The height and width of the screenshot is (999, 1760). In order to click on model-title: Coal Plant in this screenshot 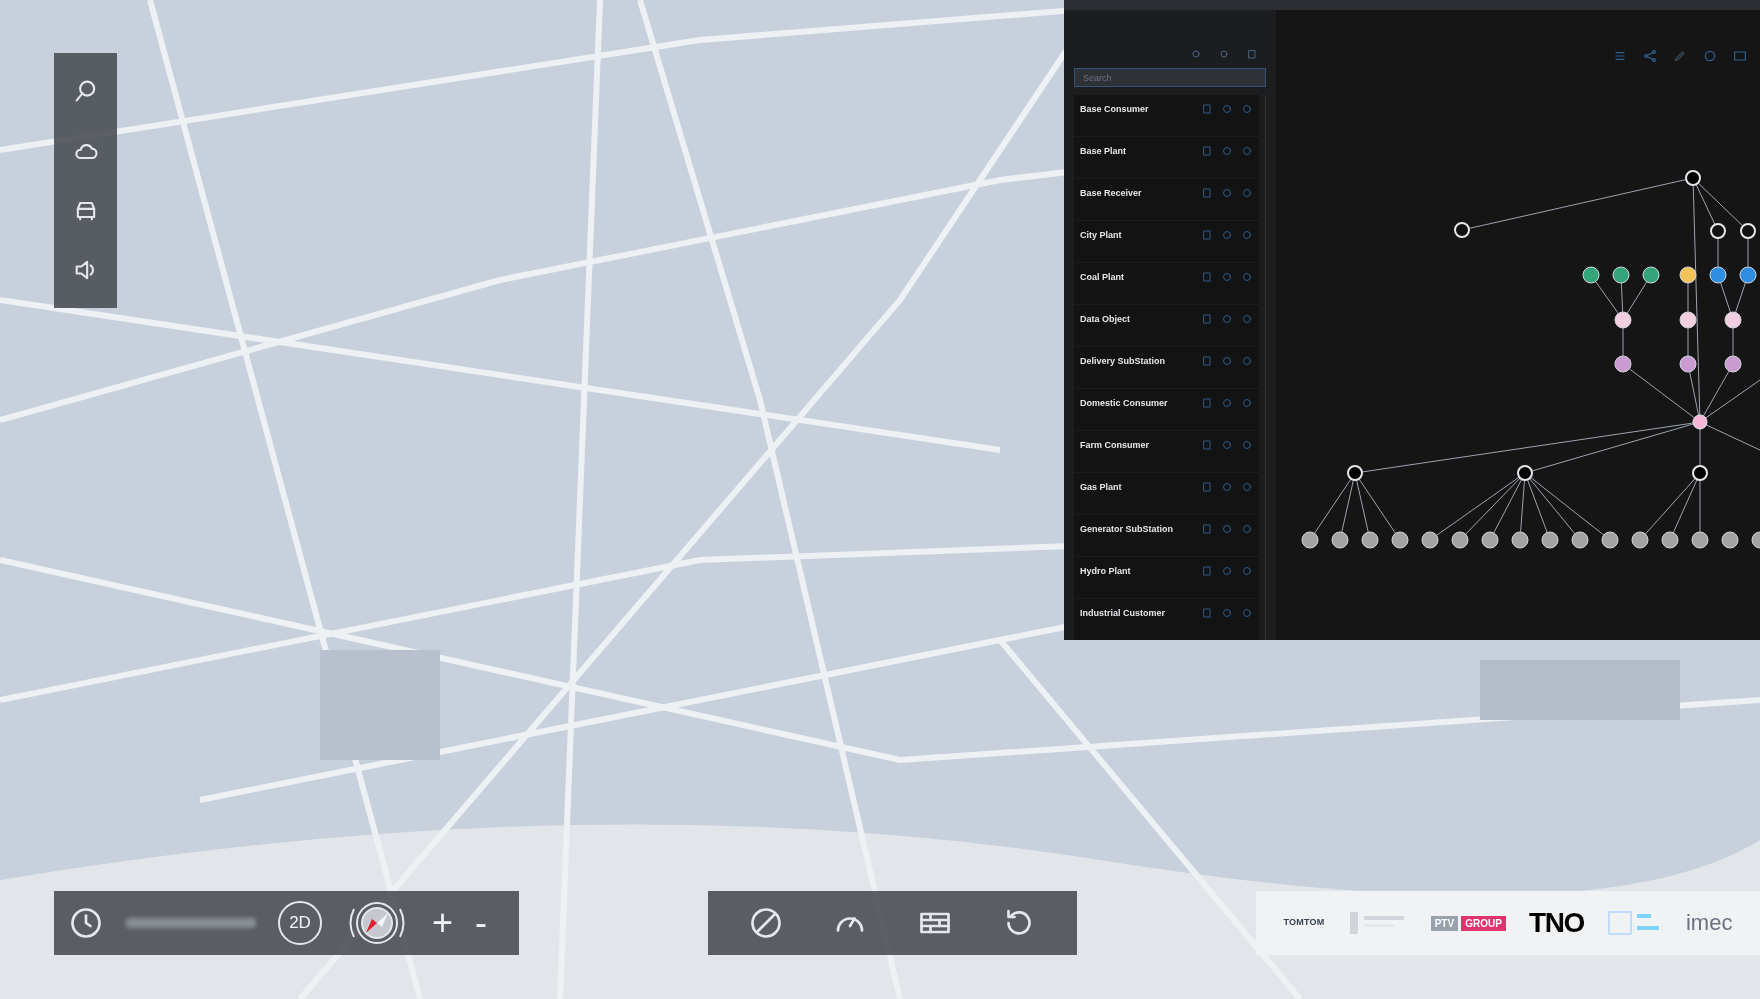, I will do `click(1102, 277)`.